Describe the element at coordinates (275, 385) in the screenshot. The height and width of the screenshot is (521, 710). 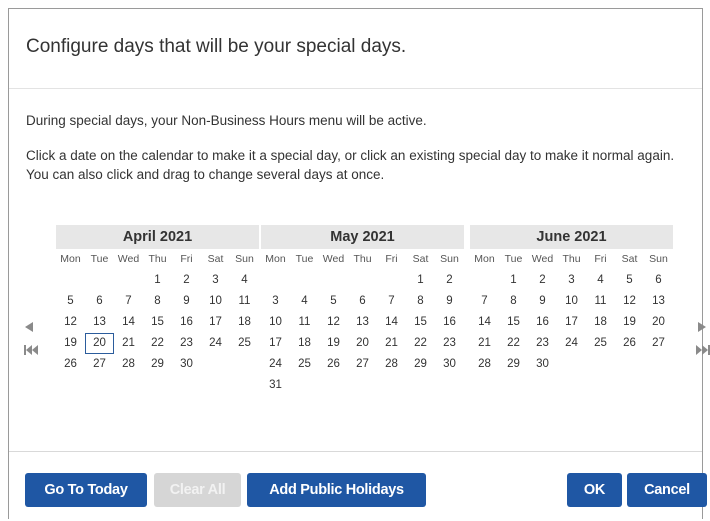
I see `calendar-day: 31` at that location.